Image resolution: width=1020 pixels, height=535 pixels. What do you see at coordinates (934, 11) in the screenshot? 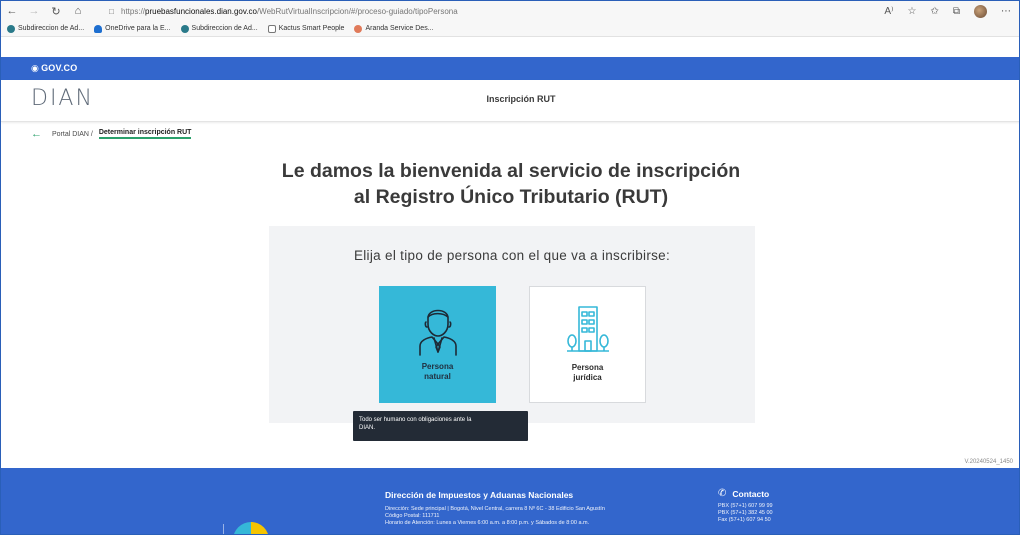
I see `favorites-icon: ✩` at bounding box center [934, 11].